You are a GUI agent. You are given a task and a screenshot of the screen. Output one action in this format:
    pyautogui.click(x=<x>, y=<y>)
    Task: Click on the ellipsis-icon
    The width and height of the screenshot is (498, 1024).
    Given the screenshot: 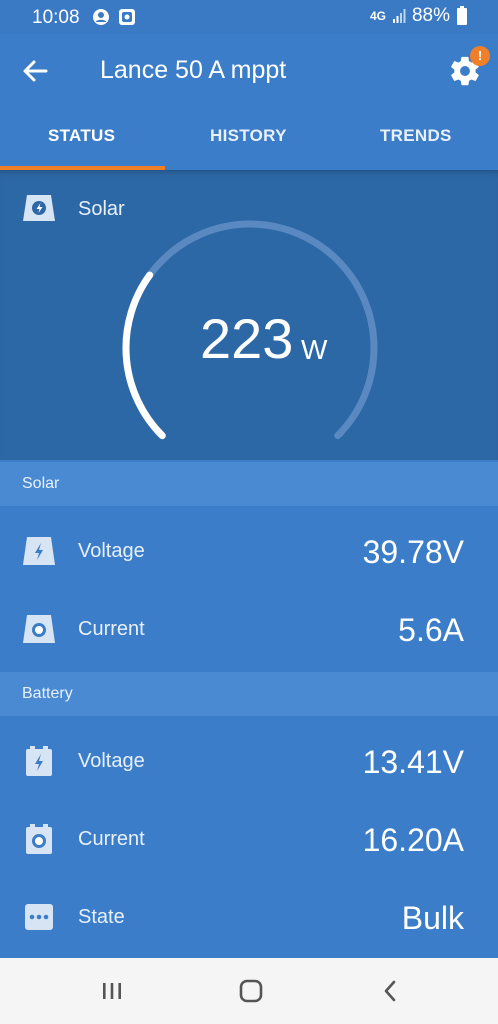 What is the action you would take?
    pyautogui.click(x=39, y=917)
    